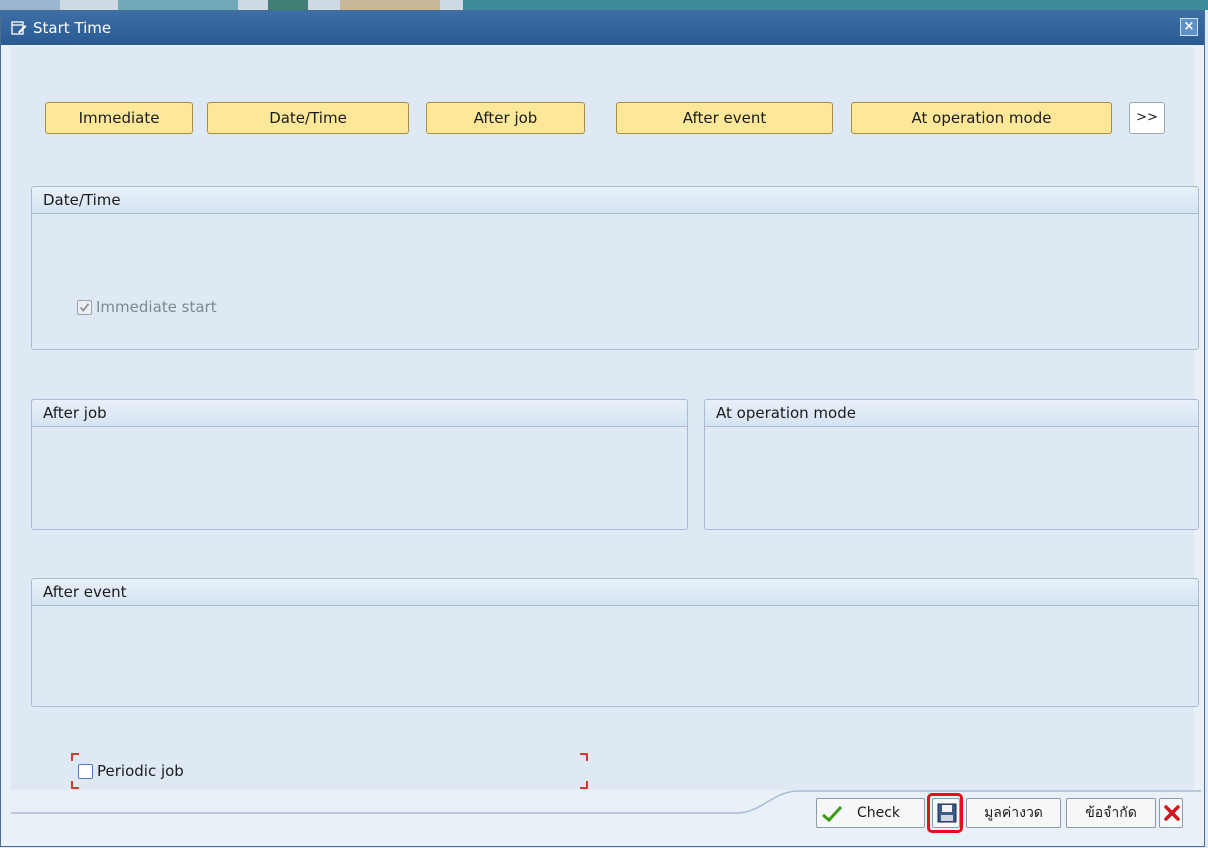 This screenshot has height=848, width=1208. Describe the element at coordinates (140, 771) in the screenshot. I see `periodic-job-label: Periodic job` at that location.